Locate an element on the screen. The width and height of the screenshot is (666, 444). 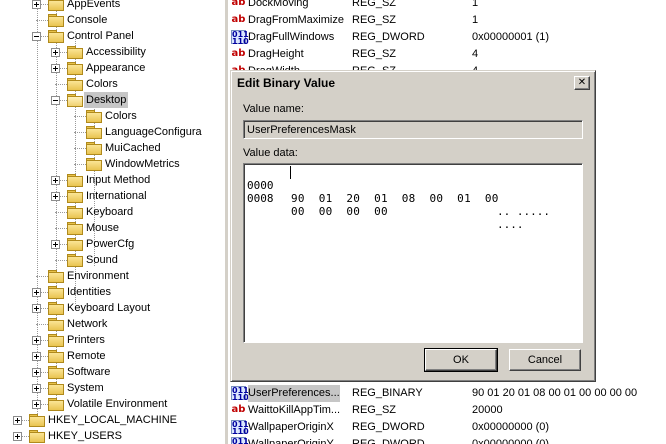
value-data: 0x00000000 (0) is located at coordinates (511, 427).